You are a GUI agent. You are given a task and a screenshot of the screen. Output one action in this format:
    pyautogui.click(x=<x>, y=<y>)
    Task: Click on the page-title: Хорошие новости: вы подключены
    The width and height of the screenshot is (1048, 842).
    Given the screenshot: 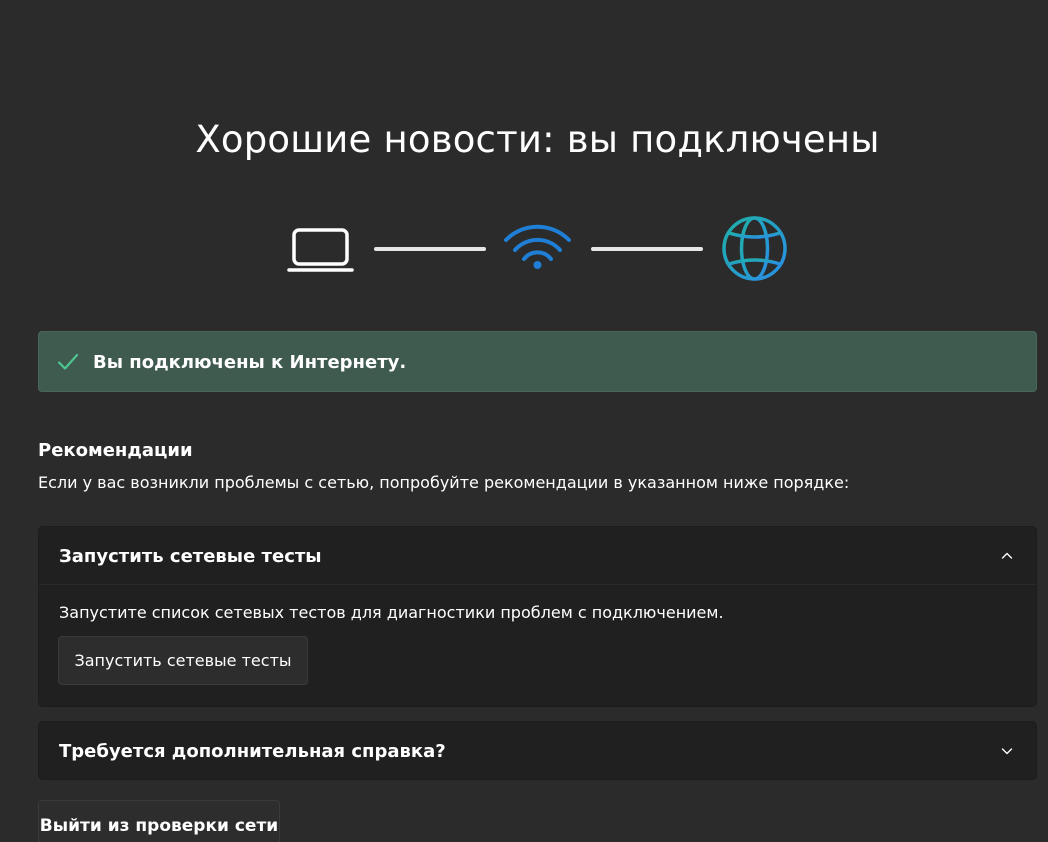 What is the action you would take?
    pyautogui.click(x=537, y=139)
    